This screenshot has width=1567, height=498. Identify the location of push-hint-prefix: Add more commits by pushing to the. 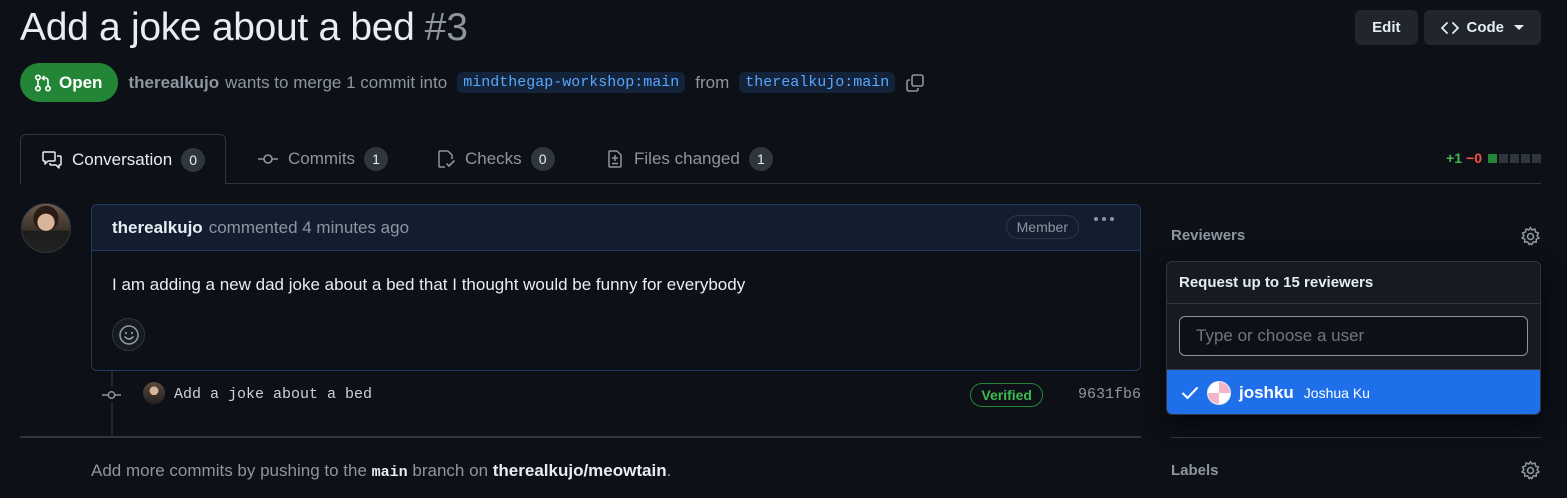
(229, 470).